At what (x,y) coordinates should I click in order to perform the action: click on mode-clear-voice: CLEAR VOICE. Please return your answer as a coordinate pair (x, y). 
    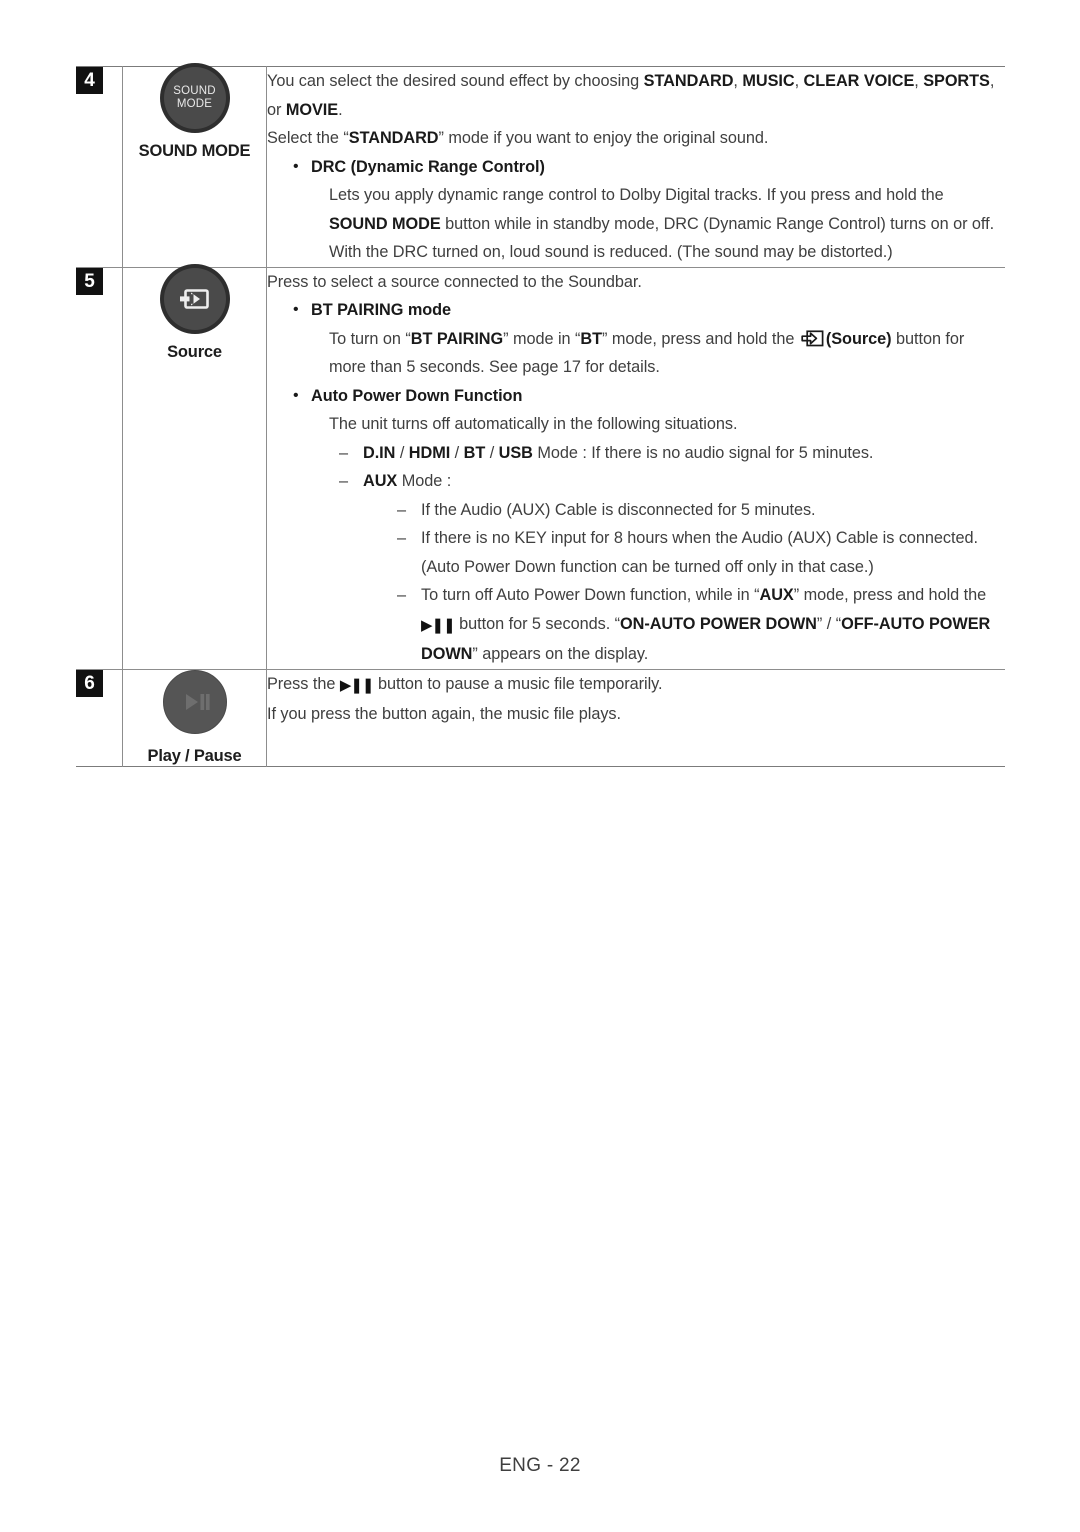
    Looking at the image, I should click on (859, 81).